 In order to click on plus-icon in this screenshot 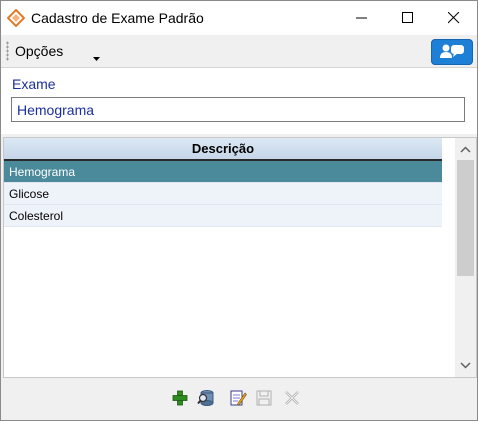, I will do `click(180, 398)`.